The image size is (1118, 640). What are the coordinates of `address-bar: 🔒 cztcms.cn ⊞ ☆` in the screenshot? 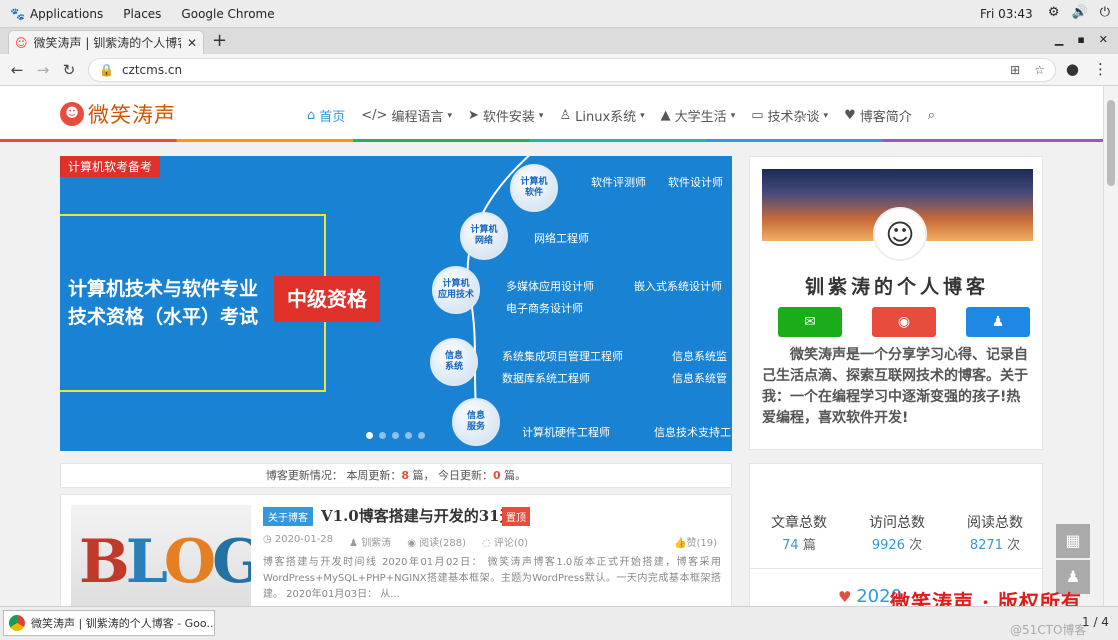 It's located at (572, 70).